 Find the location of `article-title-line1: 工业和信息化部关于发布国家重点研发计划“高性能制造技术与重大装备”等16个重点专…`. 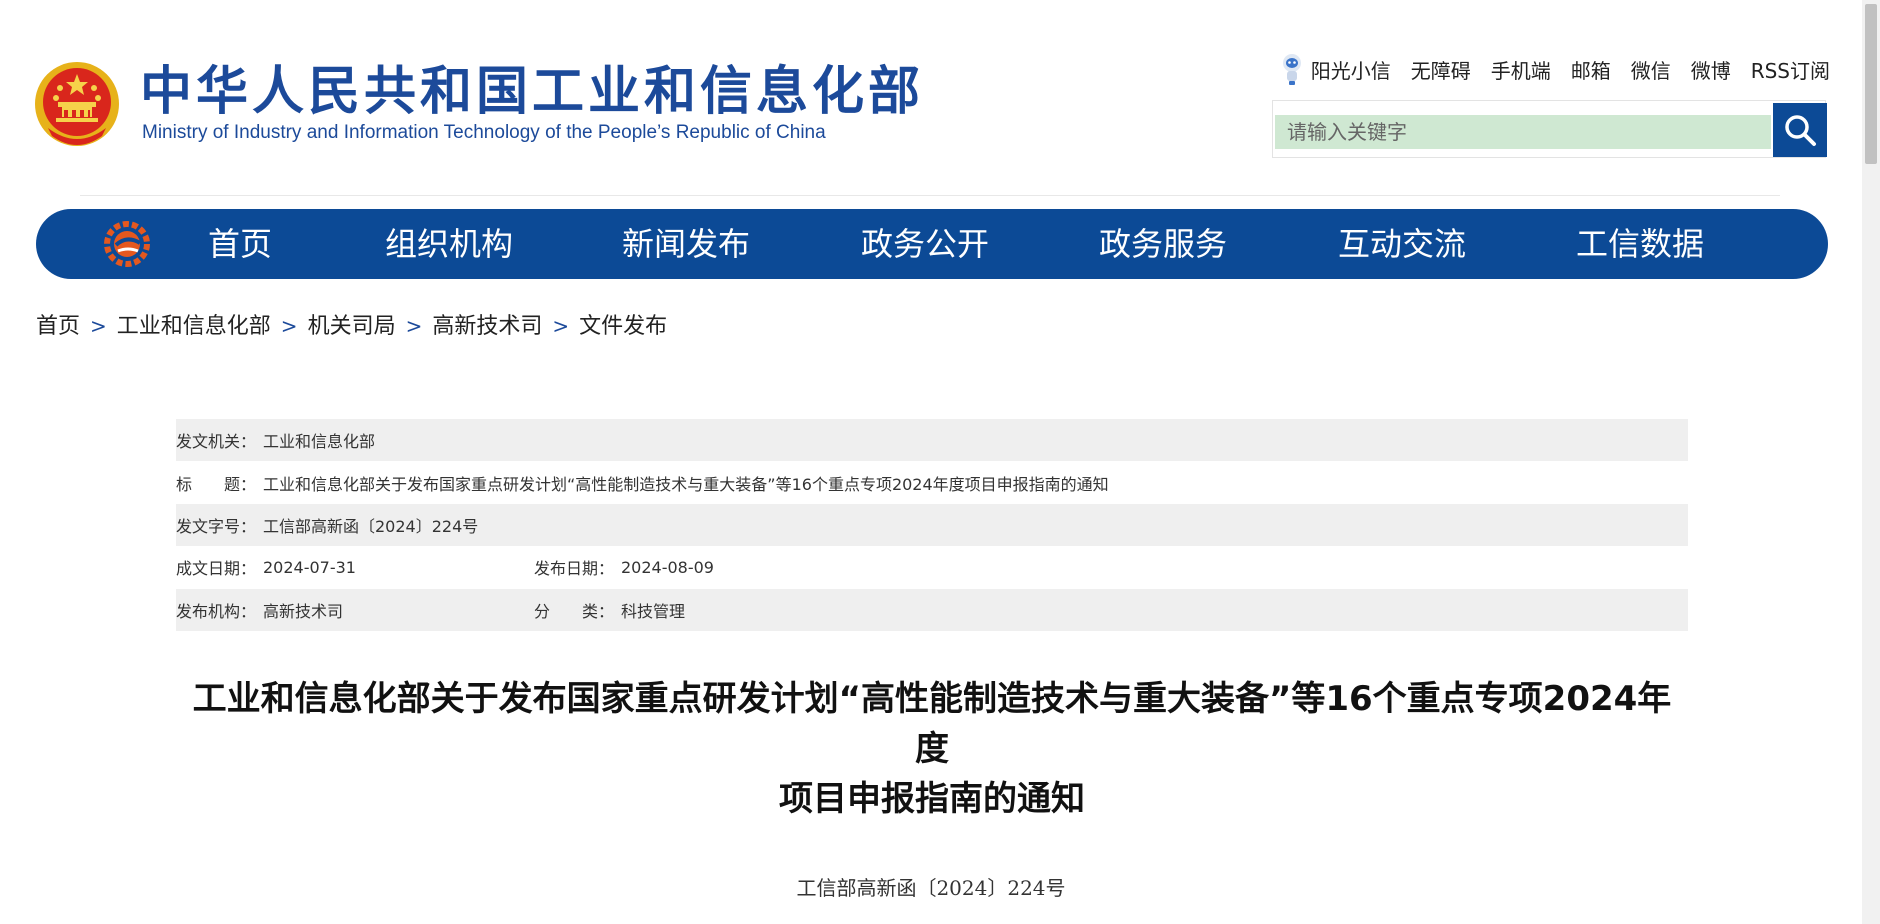

article-title-line1: 工业和信息化部关于发布国家重点研发计划“高性能制造技术与重大装备”等16个重点专… is located at coordinates (932, 724).